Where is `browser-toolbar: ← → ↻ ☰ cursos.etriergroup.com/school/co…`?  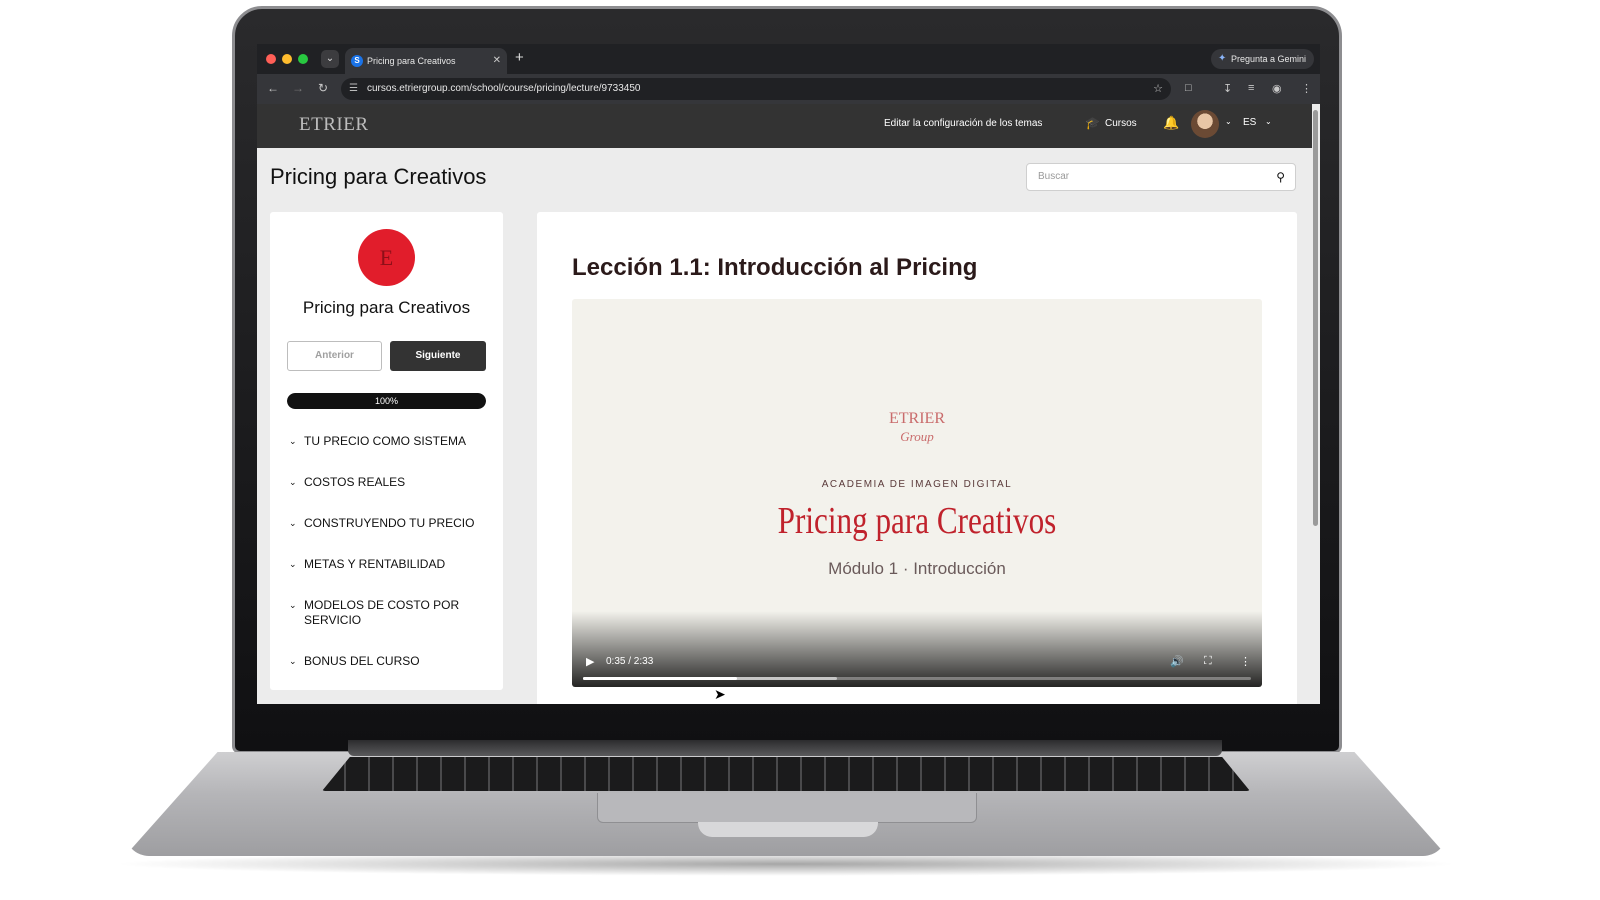 browser-toolbar: ← → ↻ ☰ cursos.etriergroup.com/school/co… is located at coordinates (788, 89).